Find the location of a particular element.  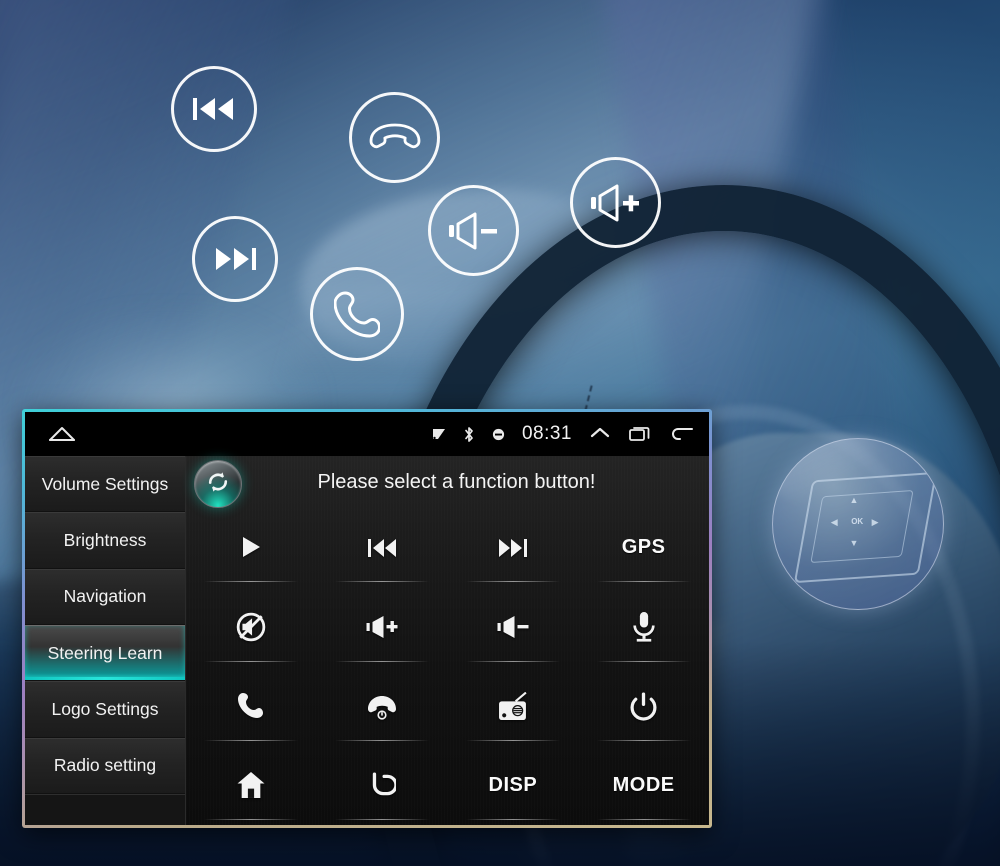

do-not-disturb-icon is located at coordinates (498, 434).